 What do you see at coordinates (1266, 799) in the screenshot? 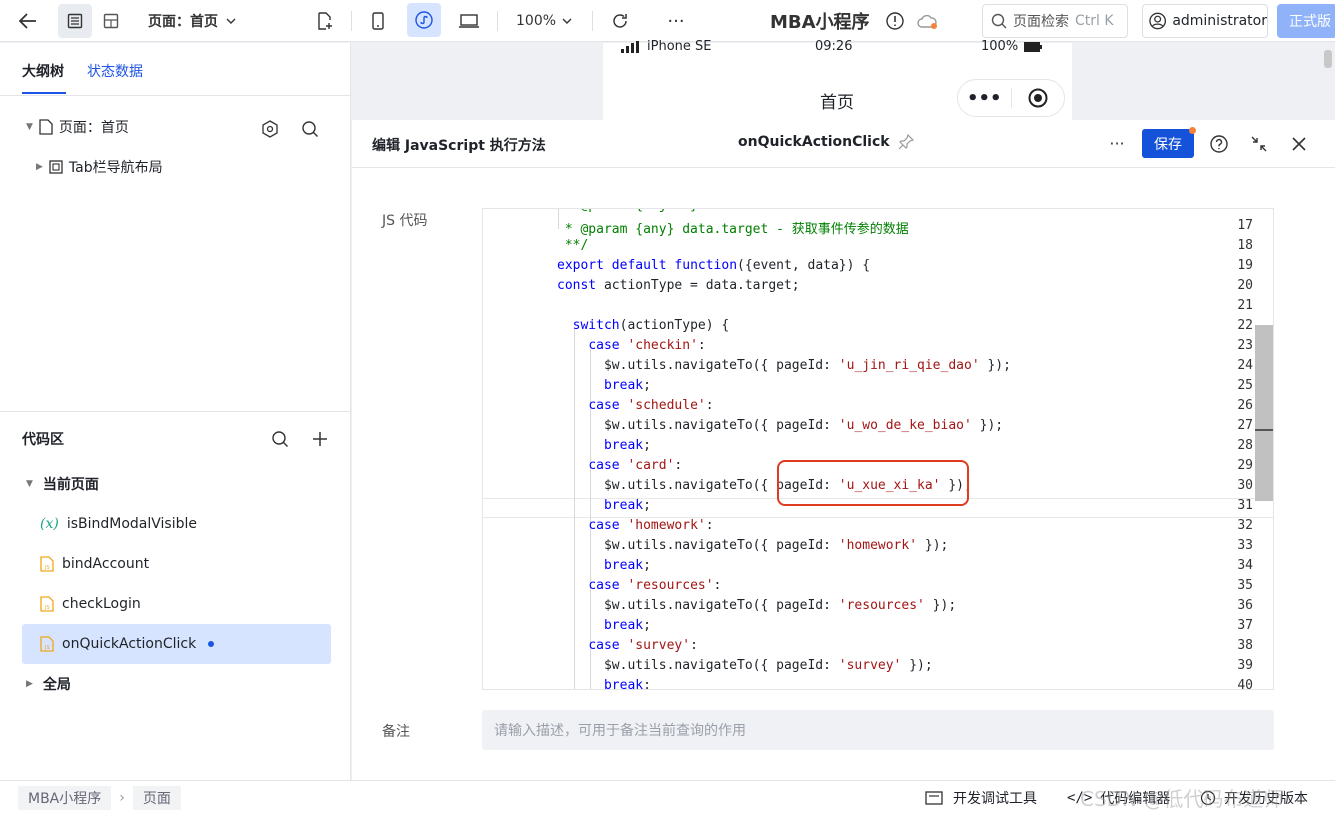
I see `history-label: 开发历史版本` at bounding box center [1266, 799].